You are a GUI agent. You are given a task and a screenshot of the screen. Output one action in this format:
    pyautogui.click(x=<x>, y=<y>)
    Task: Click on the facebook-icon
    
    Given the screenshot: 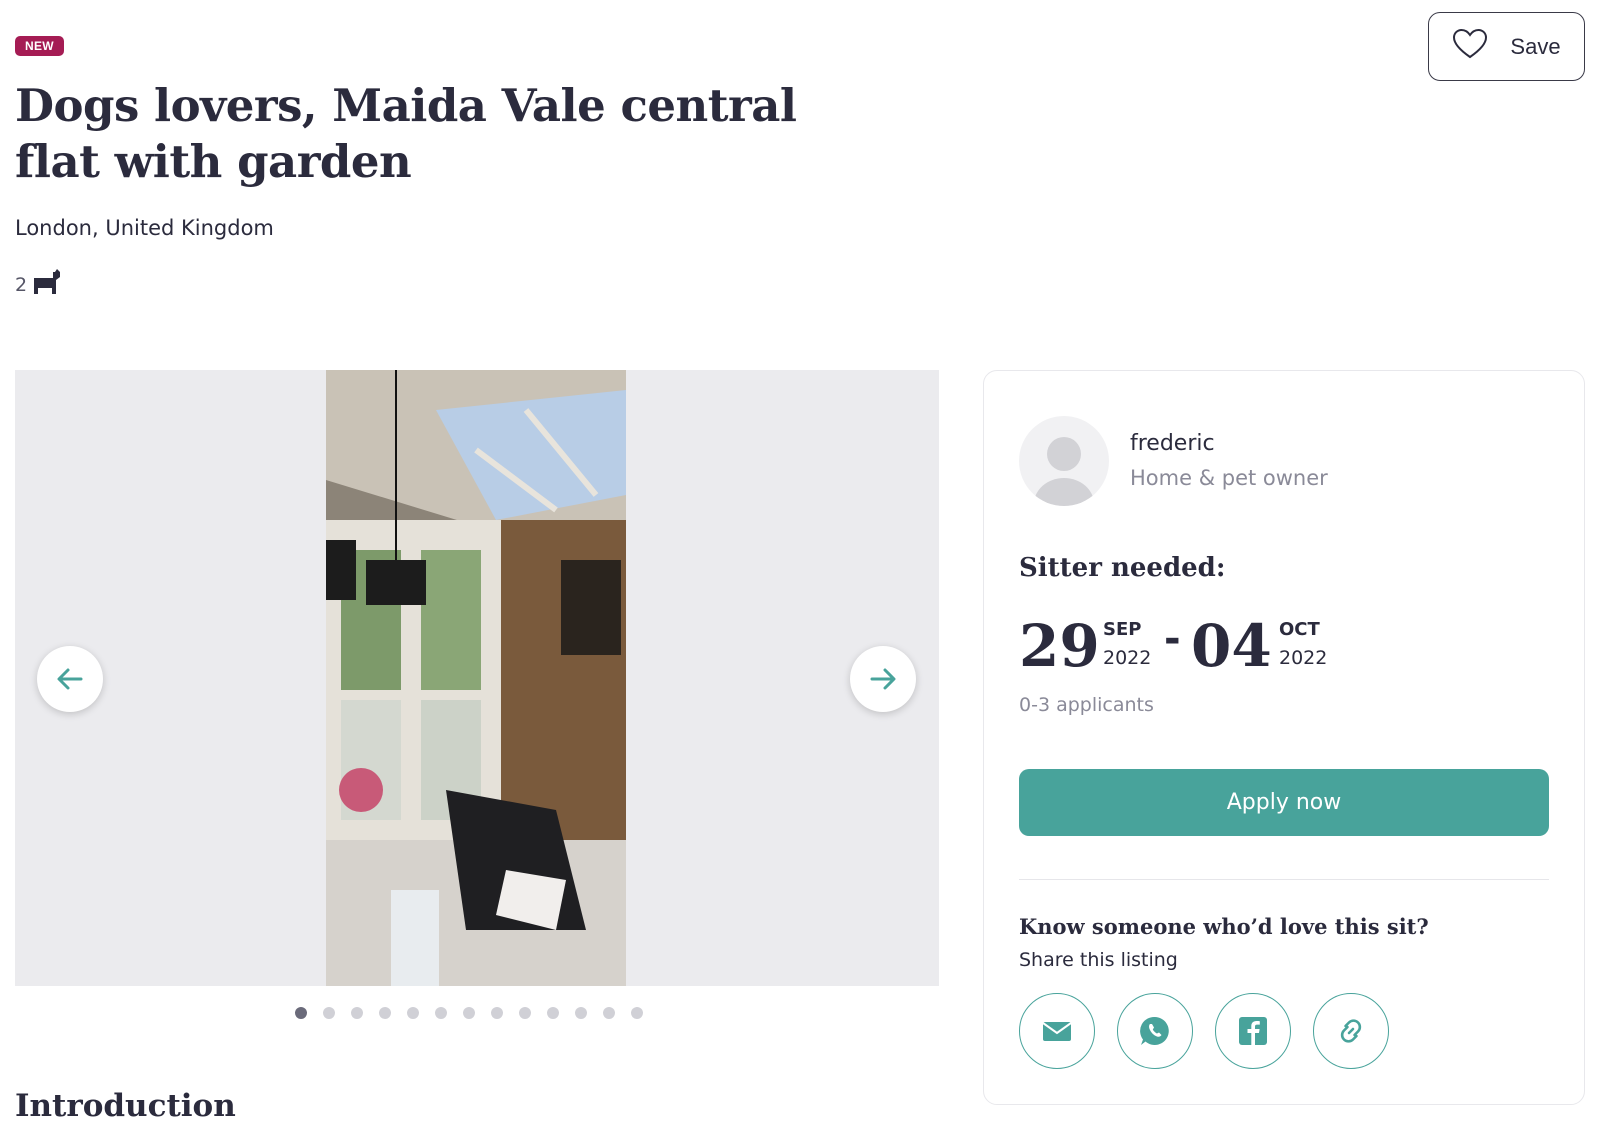 What is the action you would take?
    pyautogui.click(x=1253, y=1031)
    